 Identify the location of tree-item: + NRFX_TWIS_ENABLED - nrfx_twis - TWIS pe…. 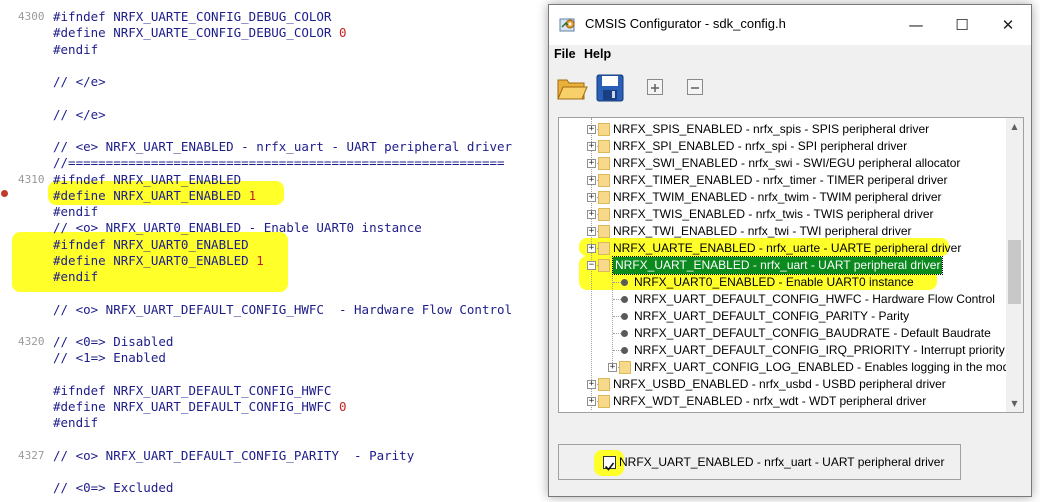
(783, 214).